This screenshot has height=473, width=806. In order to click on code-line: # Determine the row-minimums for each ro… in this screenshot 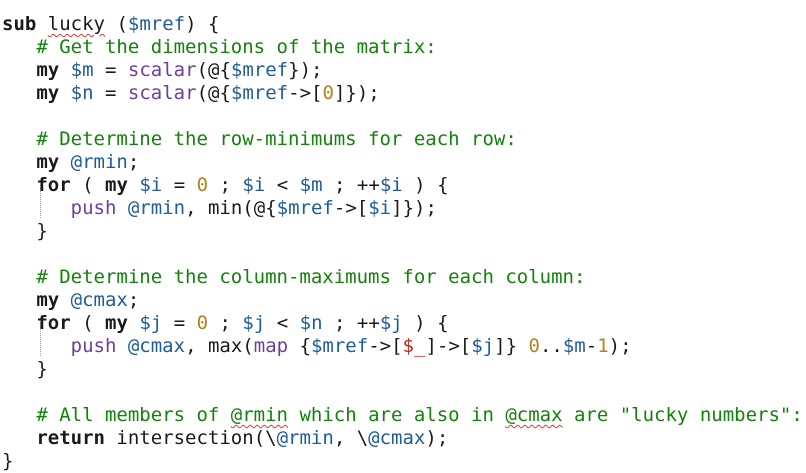, I will do `click(259, 139)`.